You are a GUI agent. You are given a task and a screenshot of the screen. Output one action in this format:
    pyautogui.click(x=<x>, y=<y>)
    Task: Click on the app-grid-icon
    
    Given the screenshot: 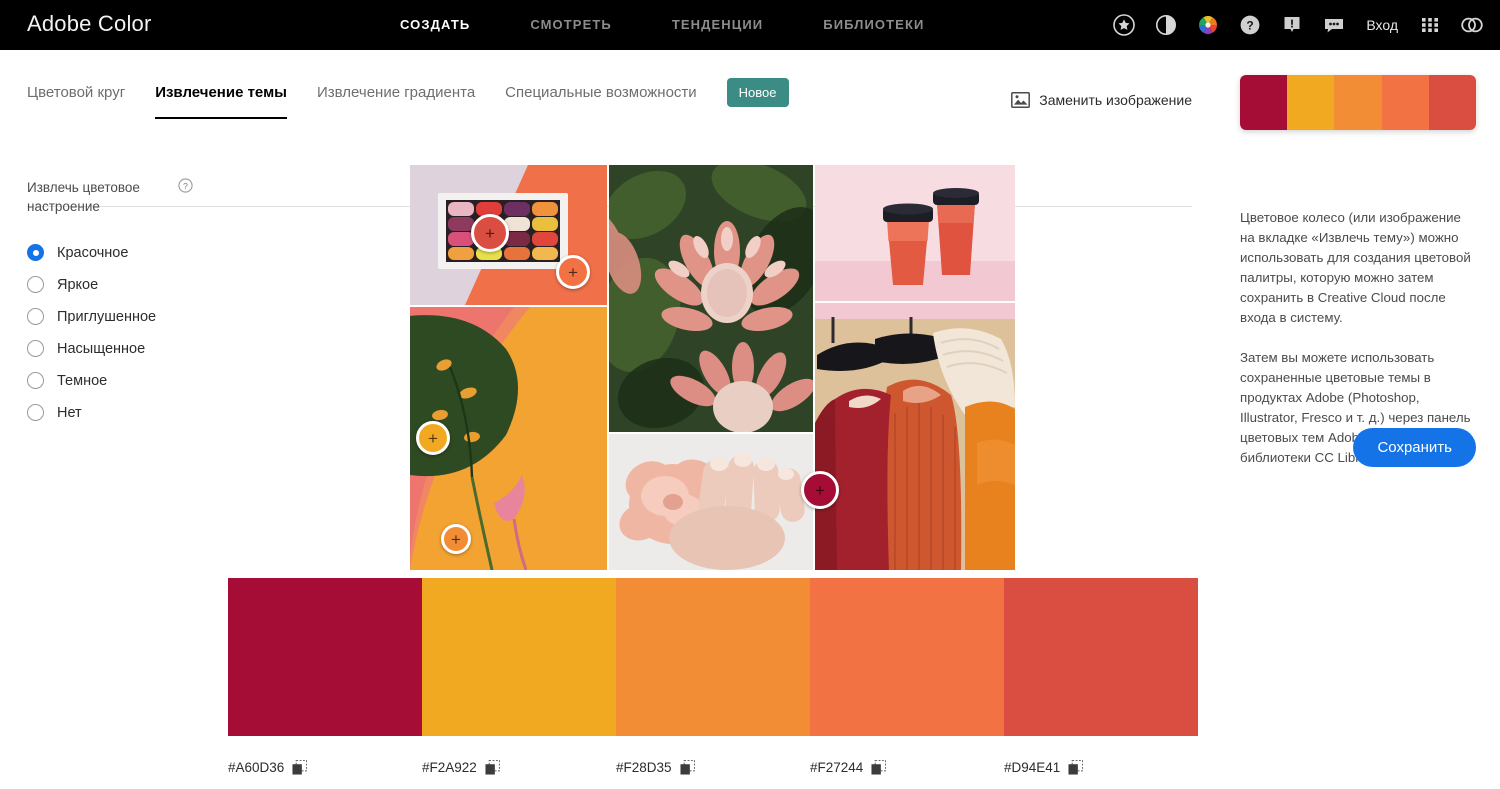 What is the action you would take?
    pyautogui.click(x=1430, y=25)
    